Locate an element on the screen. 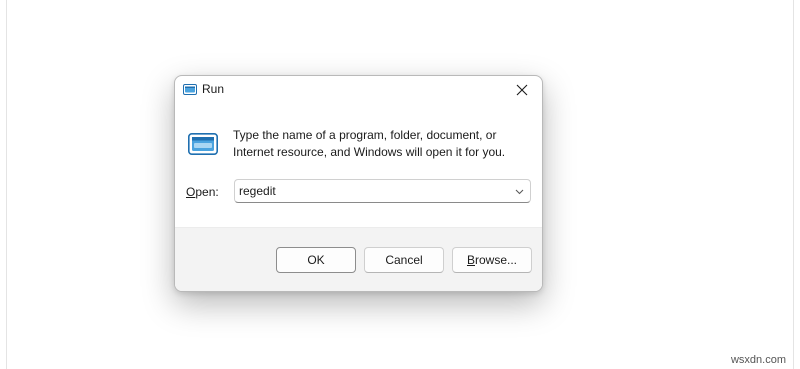 This screenshot has height=369, width=800. open-combobox is located at coordinates (382, 191).